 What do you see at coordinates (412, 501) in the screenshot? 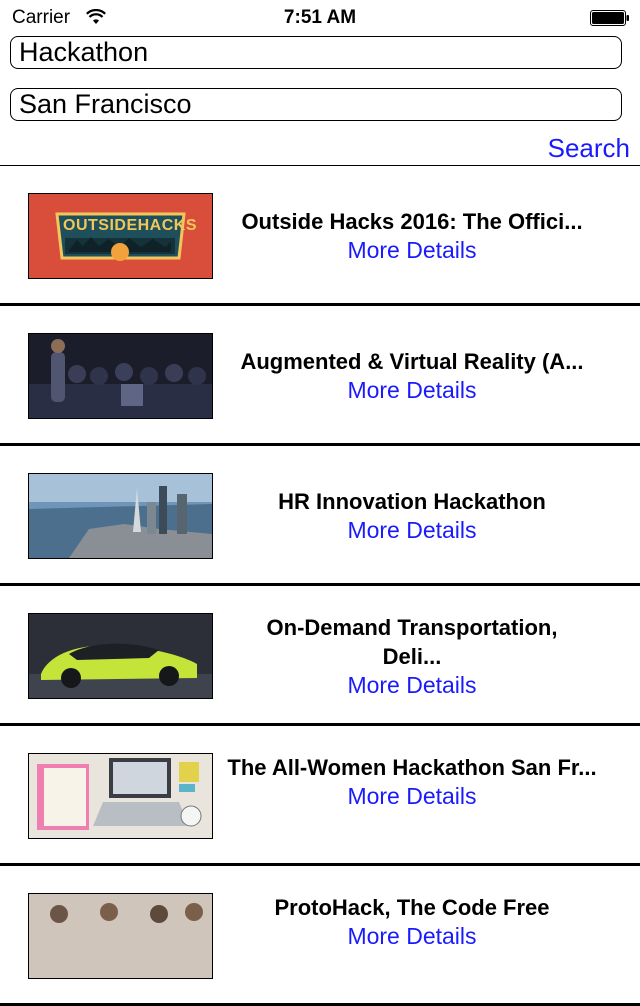
I see `event-title: HR Innovation Hackathon` at bounding box center [412, 501].